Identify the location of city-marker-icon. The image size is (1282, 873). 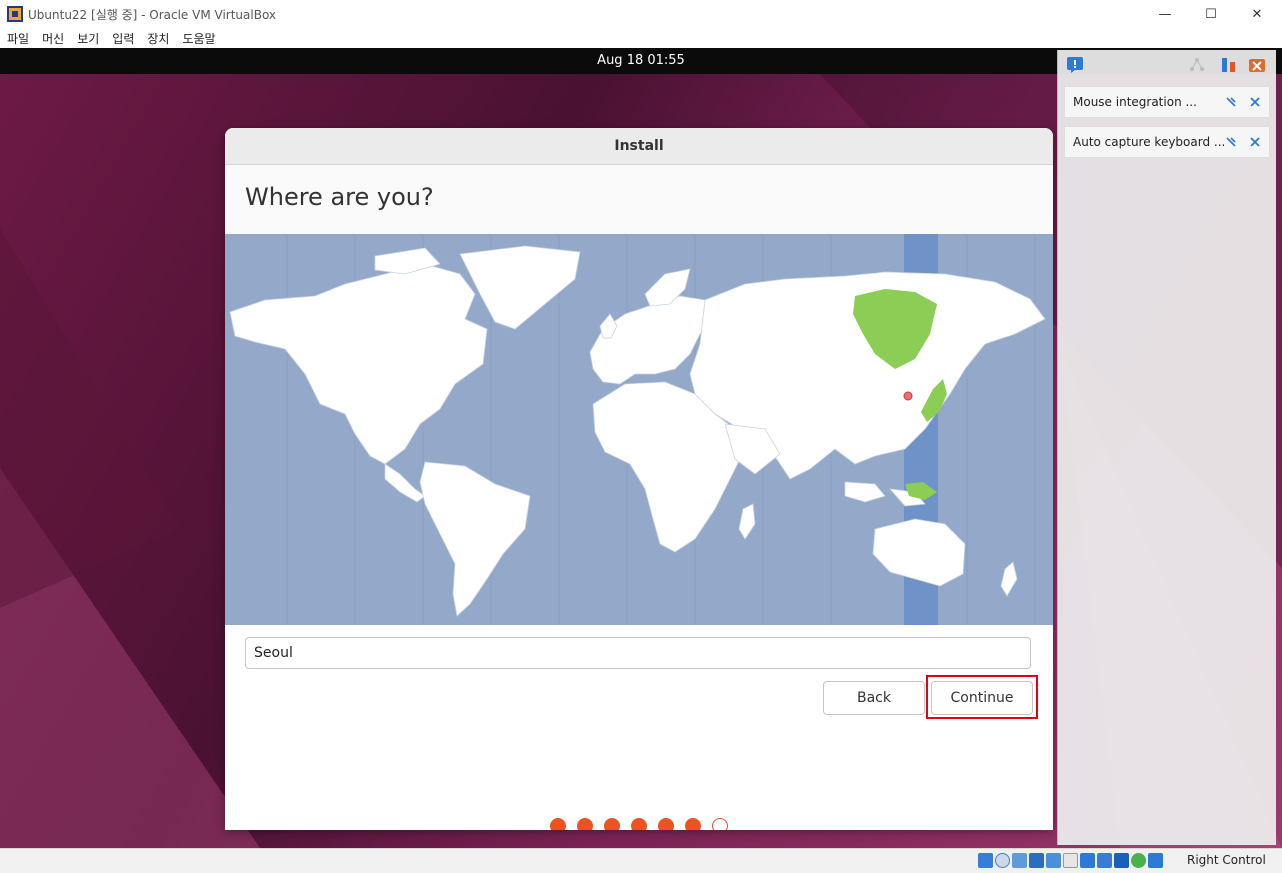
(908, 396).